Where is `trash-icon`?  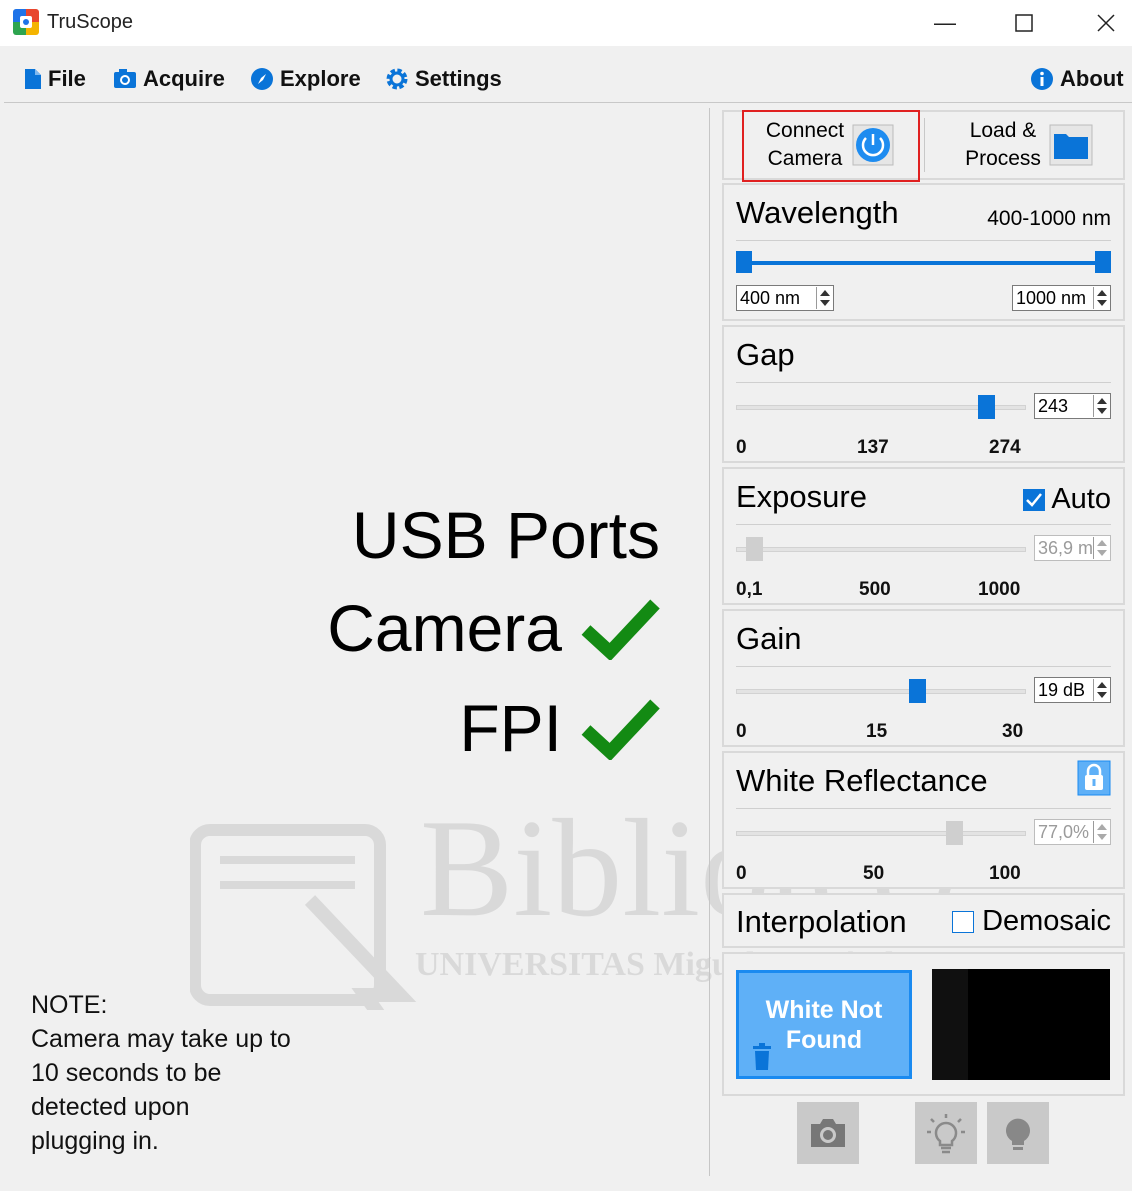
trash-icon is located at coordinates (762, 1057).